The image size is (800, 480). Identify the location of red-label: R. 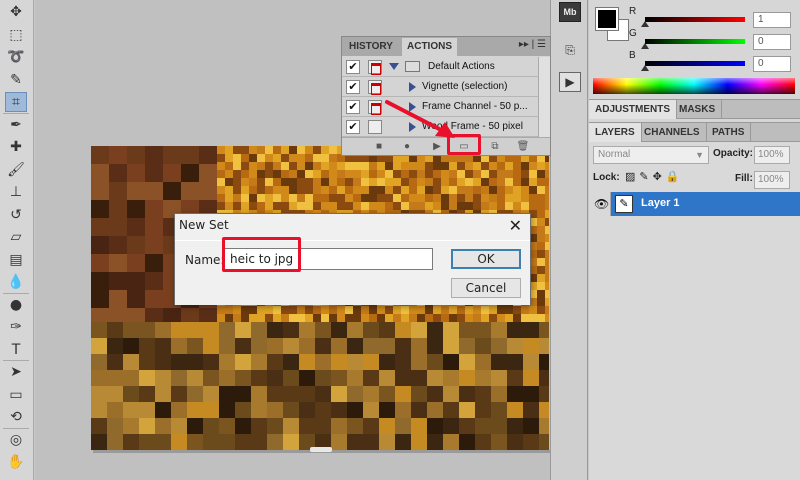
(633, 11).